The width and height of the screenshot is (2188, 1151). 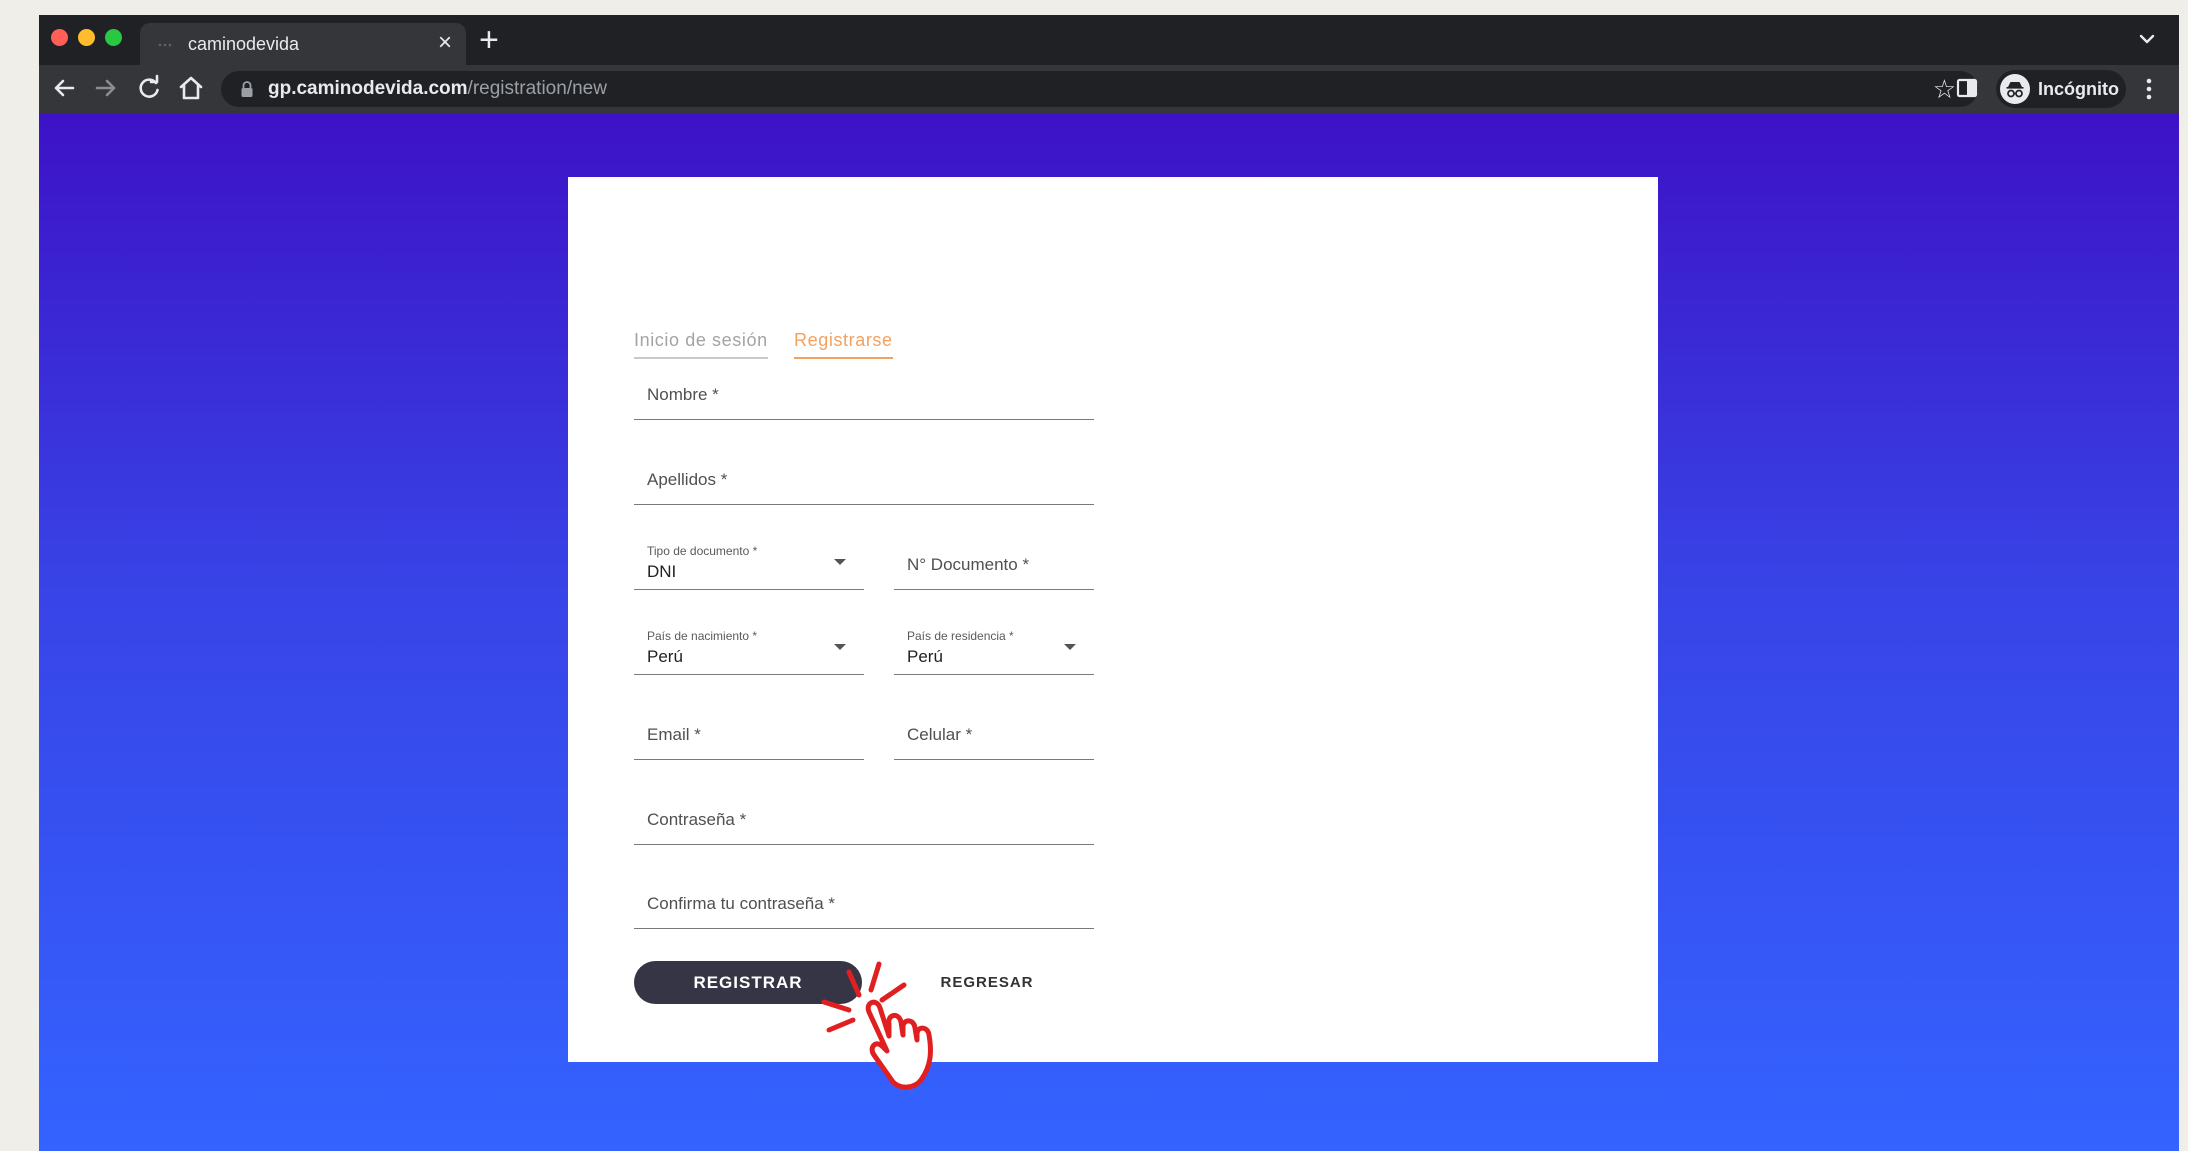 What do you see at coordinates (165, 45) in the screenshot?
I see `favicon-icon` at bounding box center [165, 45].